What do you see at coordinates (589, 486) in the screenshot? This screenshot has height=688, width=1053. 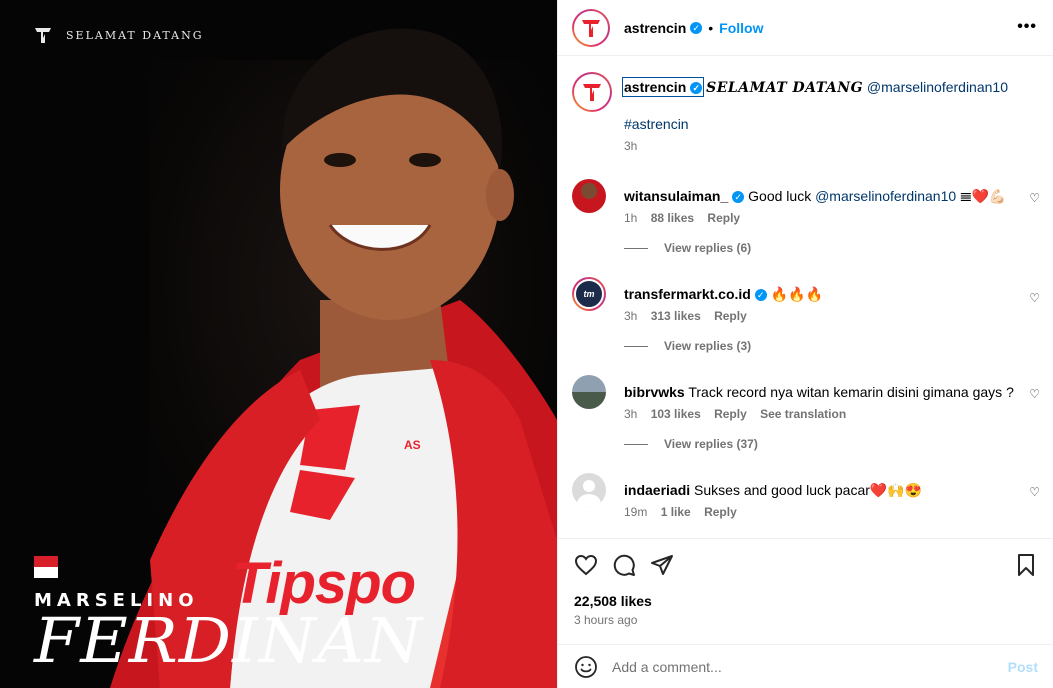 I see `default-avatar-icon` at bounding box center [589, 486].